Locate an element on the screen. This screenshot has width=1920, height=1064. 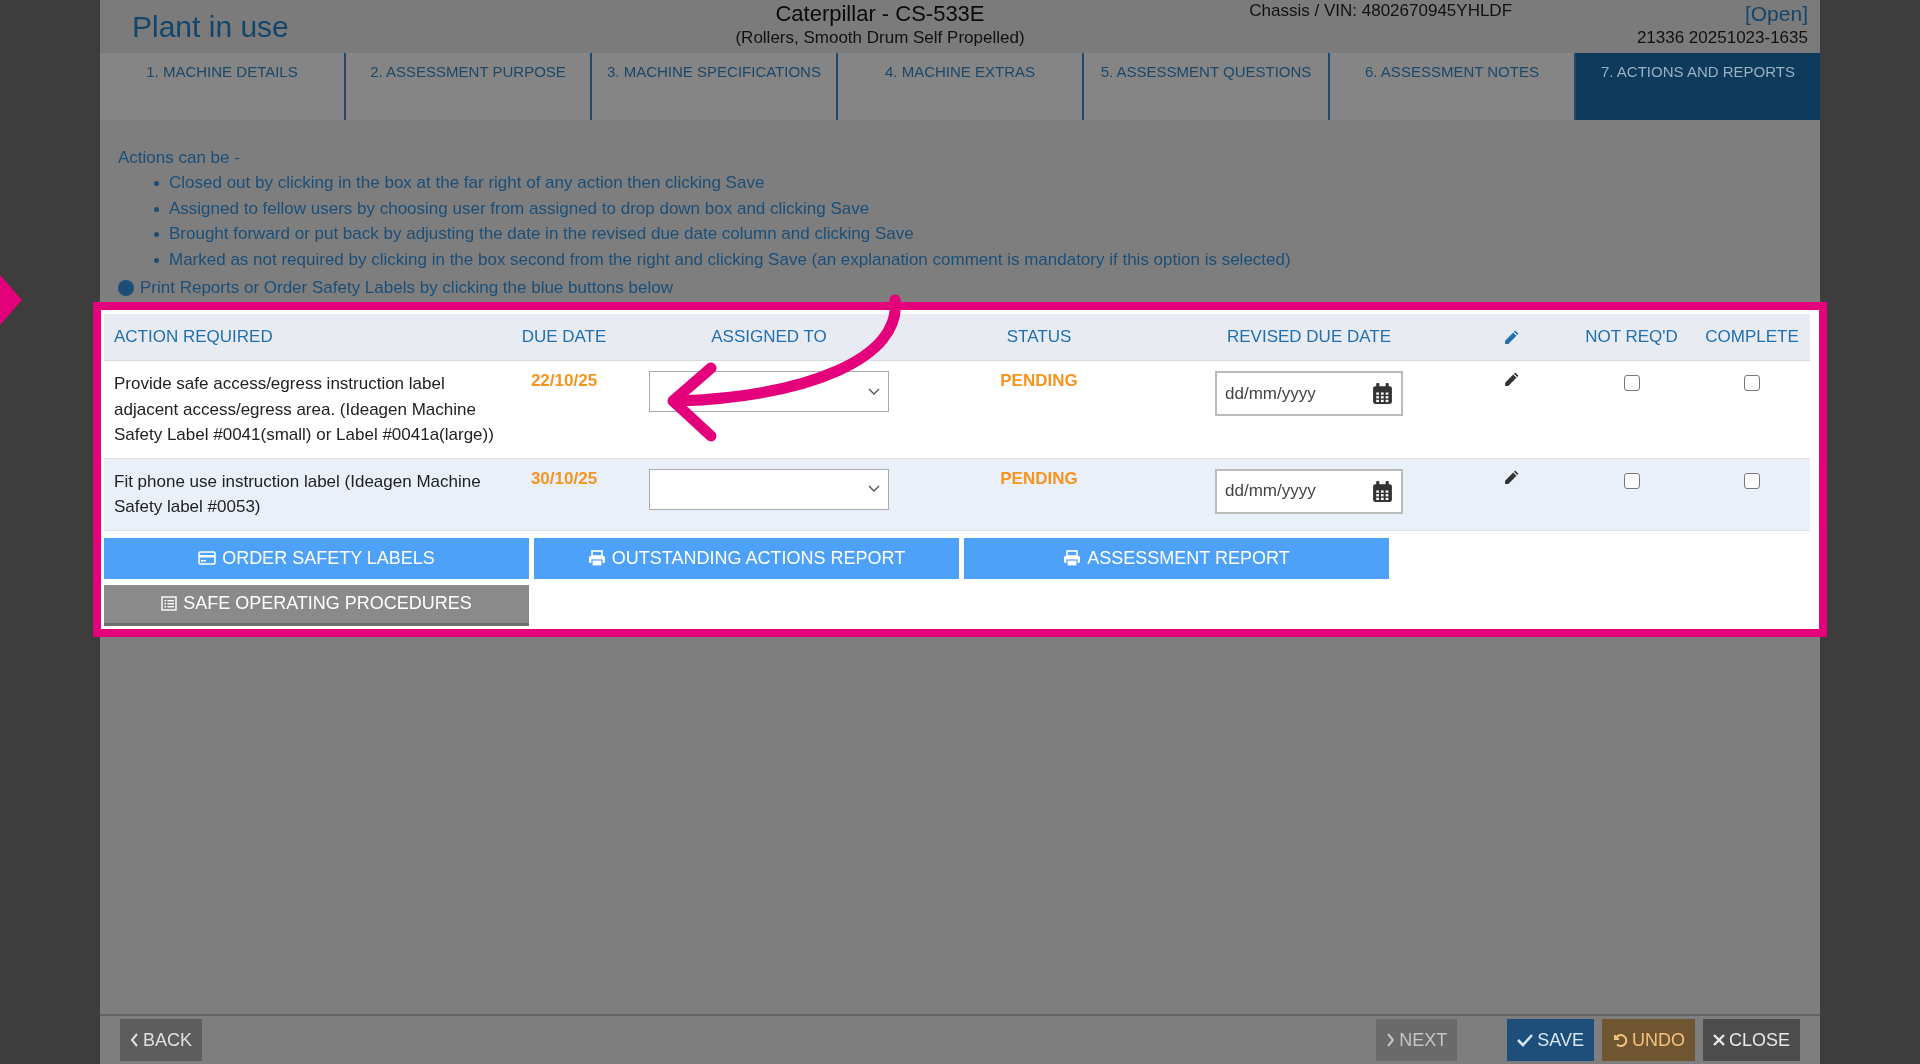
assignee-select is located at coordinates (769, 489).